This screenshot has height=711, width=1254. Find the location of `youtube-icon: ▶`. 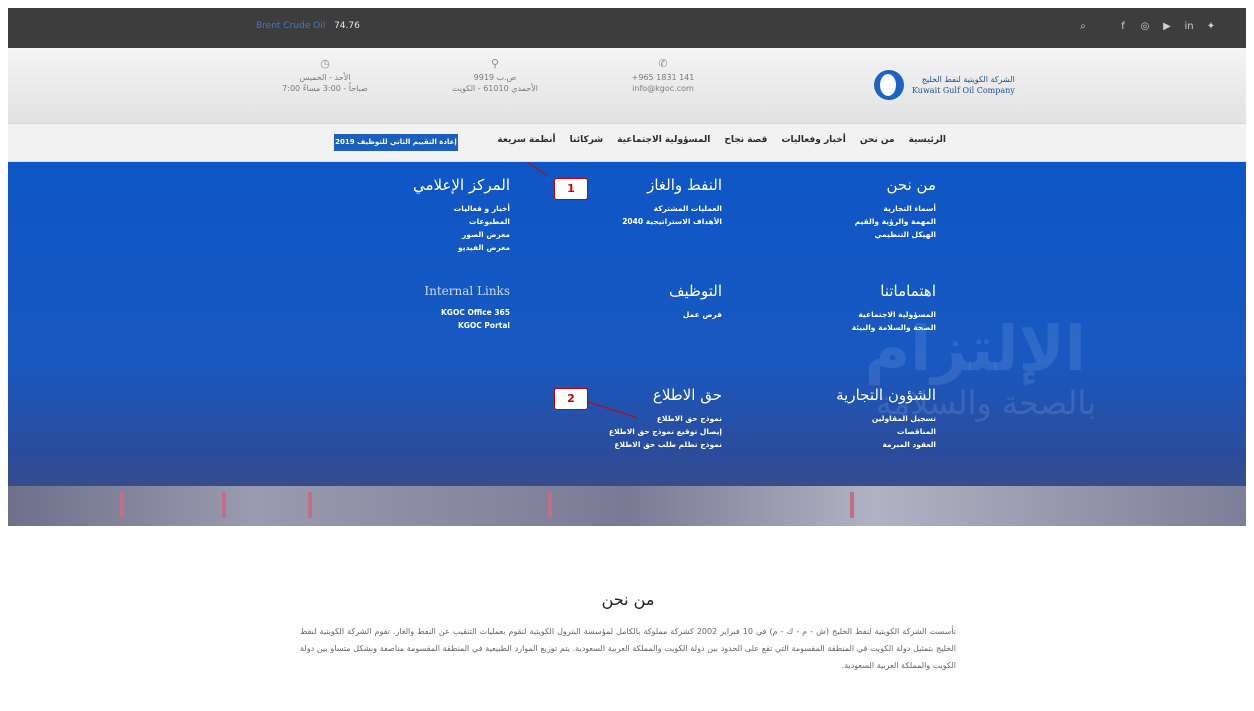

youtube-icon: ▶ is located at coordinates (1167, 27).